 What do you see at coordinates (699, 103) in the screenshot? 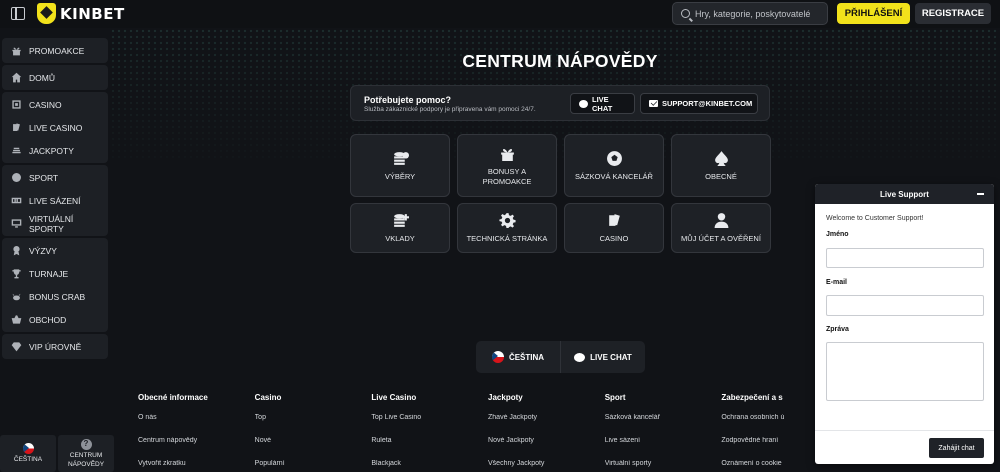
I see `email-support-button: SUPPORT@KINBET.COM` at bounding box center [699, 103].